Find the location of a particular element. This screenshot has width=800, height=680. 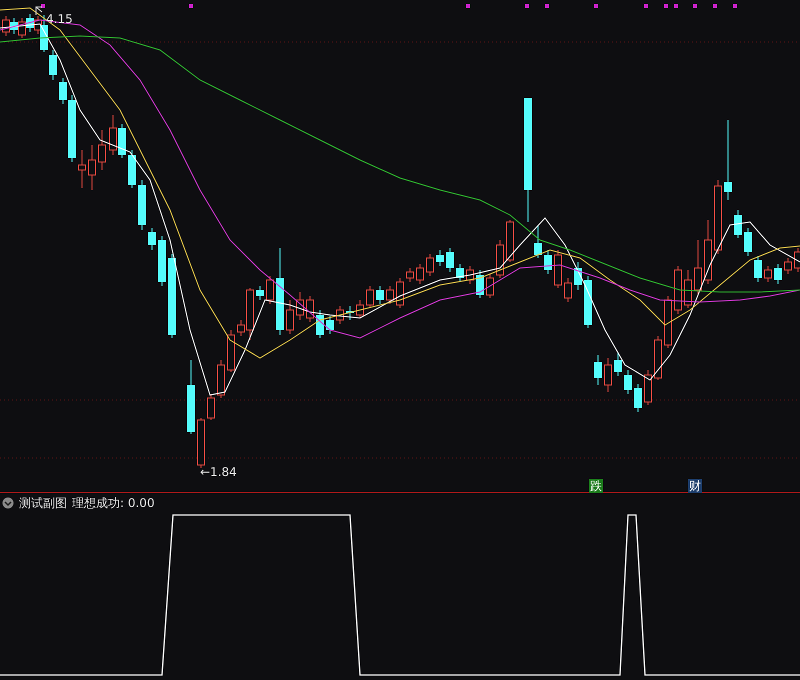

panel-title: 测试副图 is located at coordinates (43, 503).